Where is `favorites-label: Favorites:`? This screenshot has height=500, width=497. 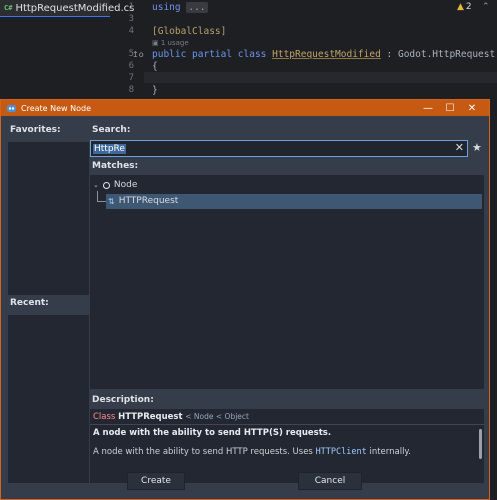 favorites-label: Favorites: is located at coordinates (35, 130).